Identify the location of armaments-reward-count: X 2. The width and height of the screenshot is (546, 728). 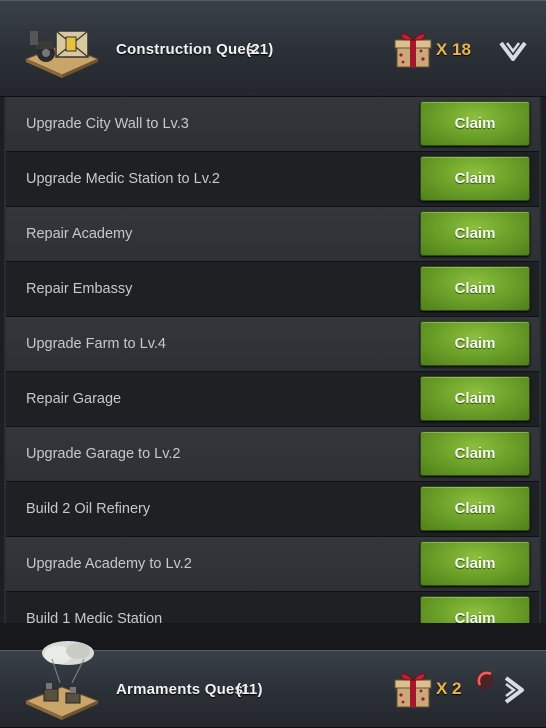
(449, 688).